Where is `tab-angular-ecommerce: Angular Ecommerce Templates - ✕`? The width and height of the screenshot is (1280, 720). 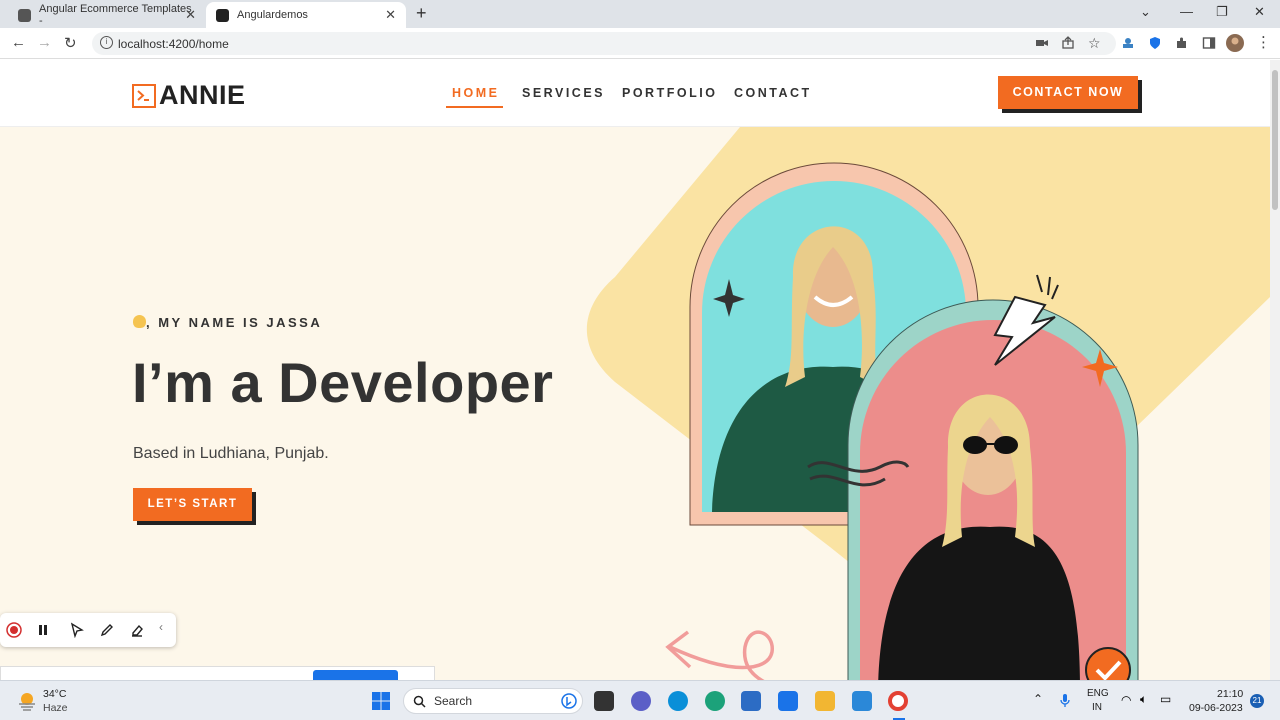
tab-angular-ecommerce: Angular Ecommerce Templates - ✕ is located at coordinates (107, 15).